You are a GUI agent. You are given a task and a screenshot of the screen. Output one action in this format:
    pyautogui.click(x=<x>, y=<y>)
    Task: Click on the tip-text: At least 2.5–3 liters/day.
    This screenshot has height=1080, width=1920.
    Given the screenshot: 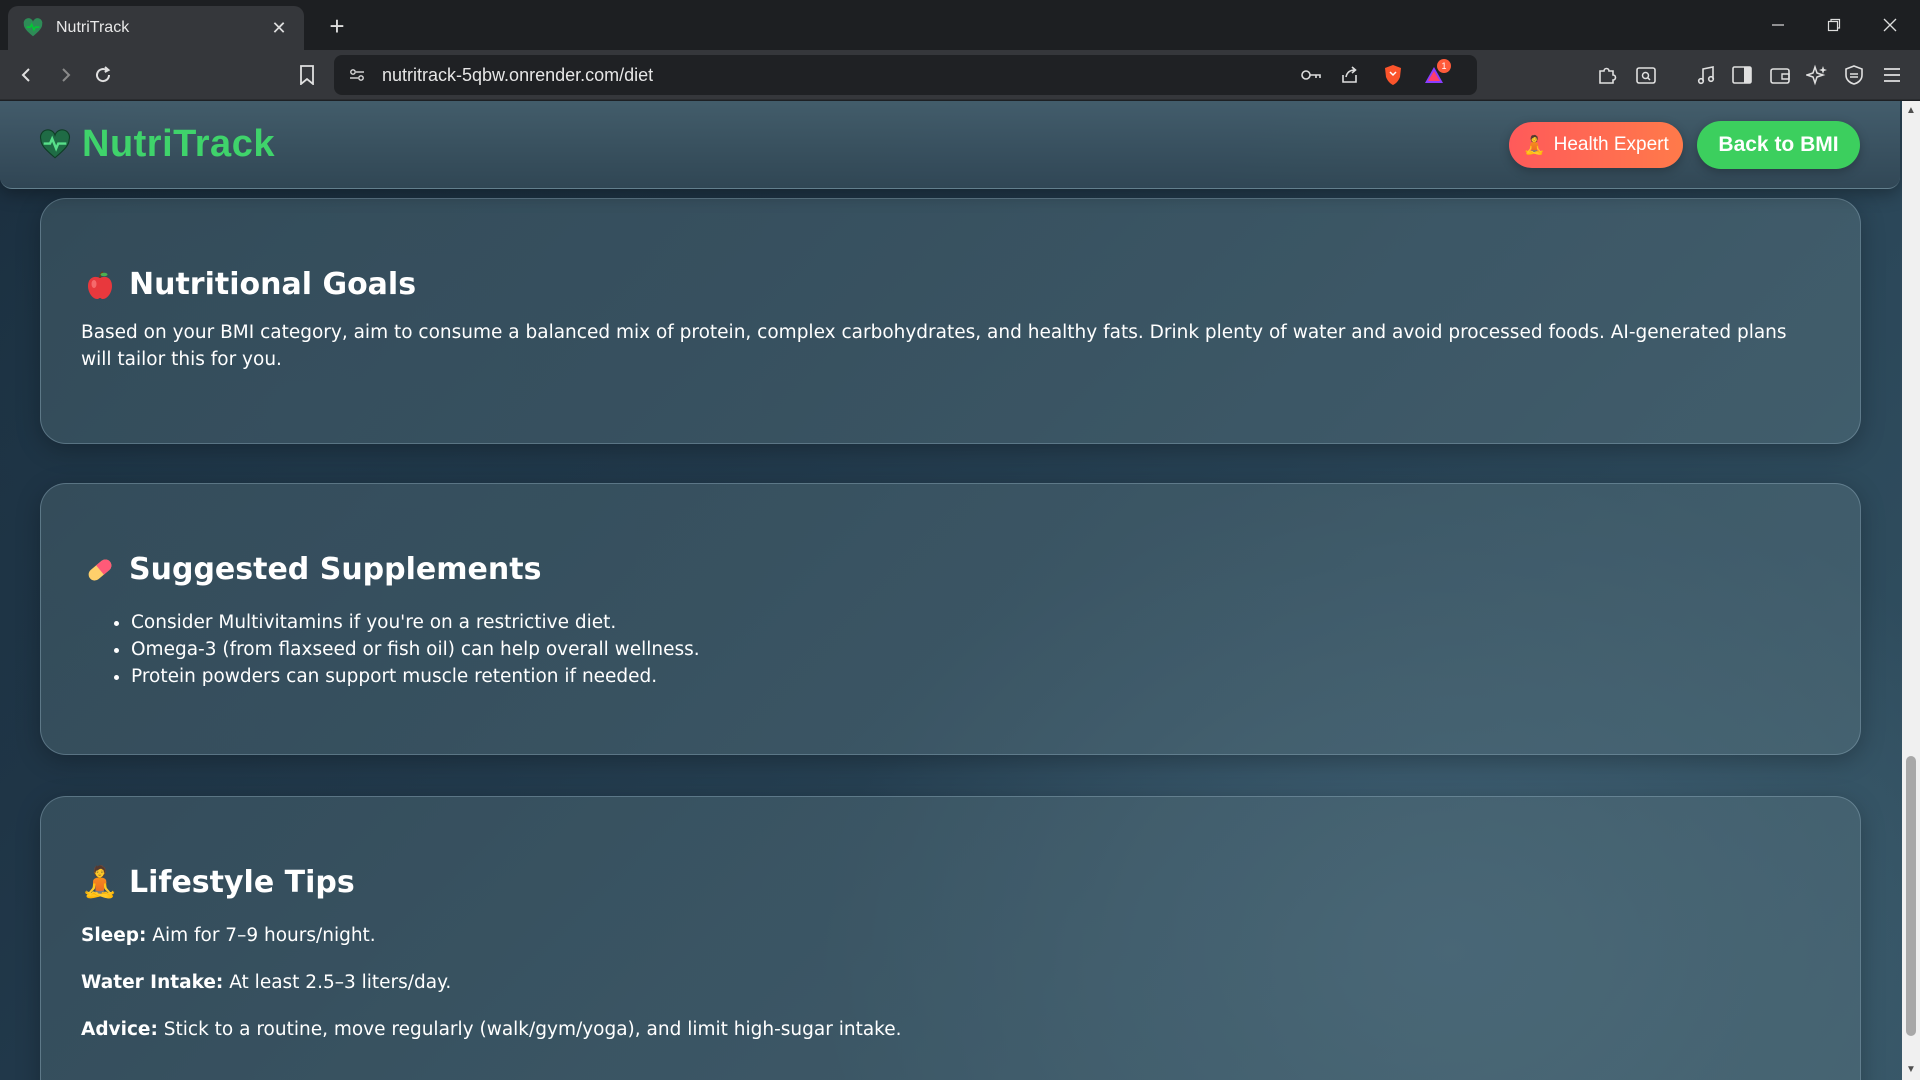 What is the action you would take?
    pyautogui.click(x=337, y=982)
    